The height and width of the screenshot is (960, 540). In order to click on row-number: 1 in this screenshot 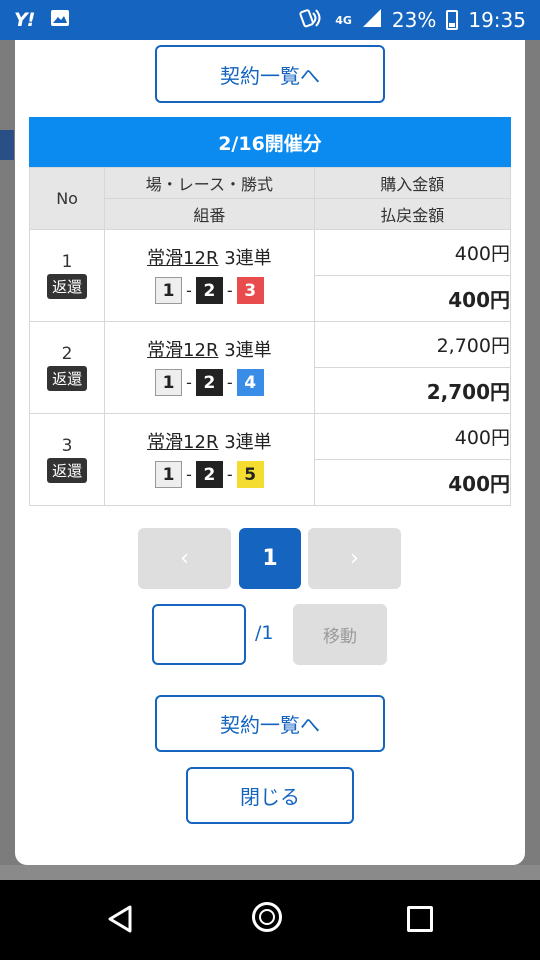, I will do `click(67, 262)`.